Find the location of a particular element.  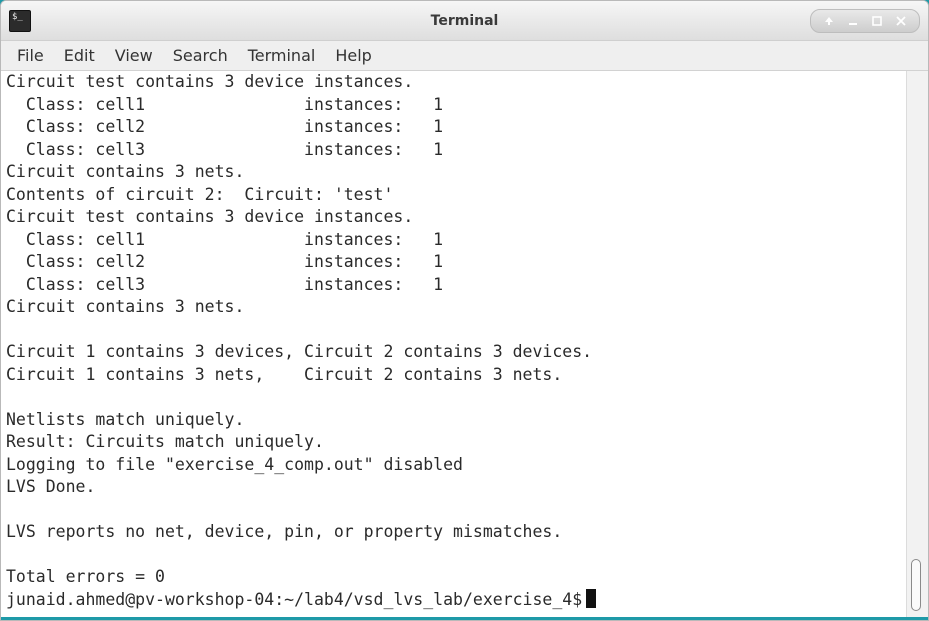

title-bar: $_ Terminal is located at coordinates (464, 21).